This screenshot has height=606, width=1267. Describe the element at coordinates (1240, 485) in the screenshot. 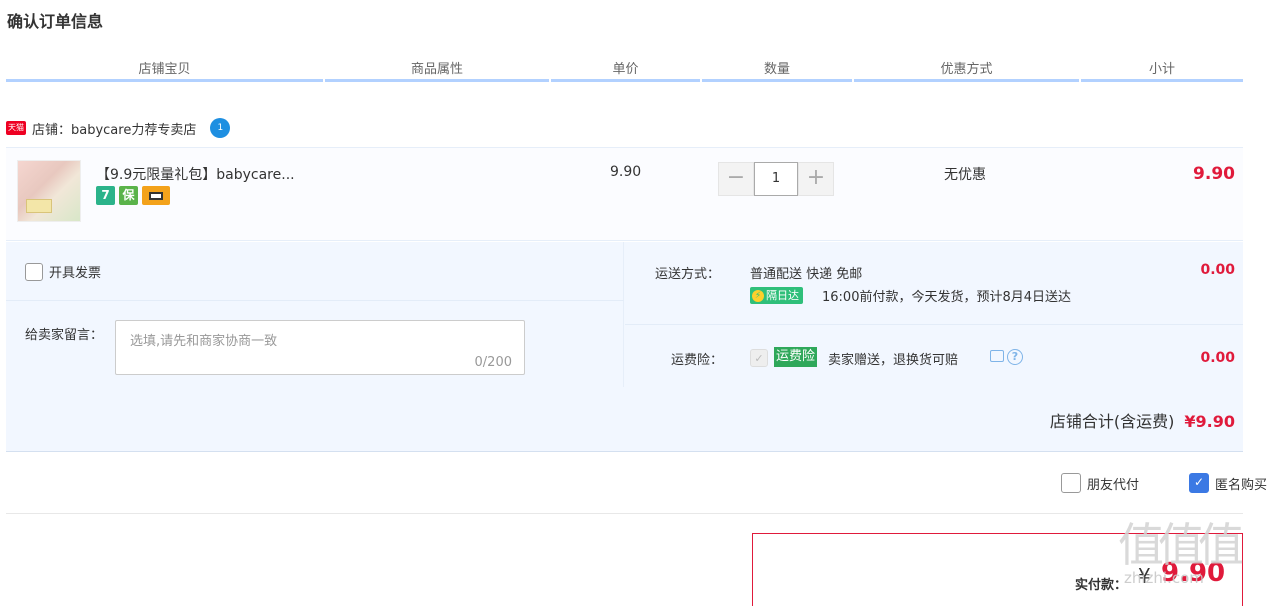

I see `anonymous-purchase-label: 匿名购买` at that location.